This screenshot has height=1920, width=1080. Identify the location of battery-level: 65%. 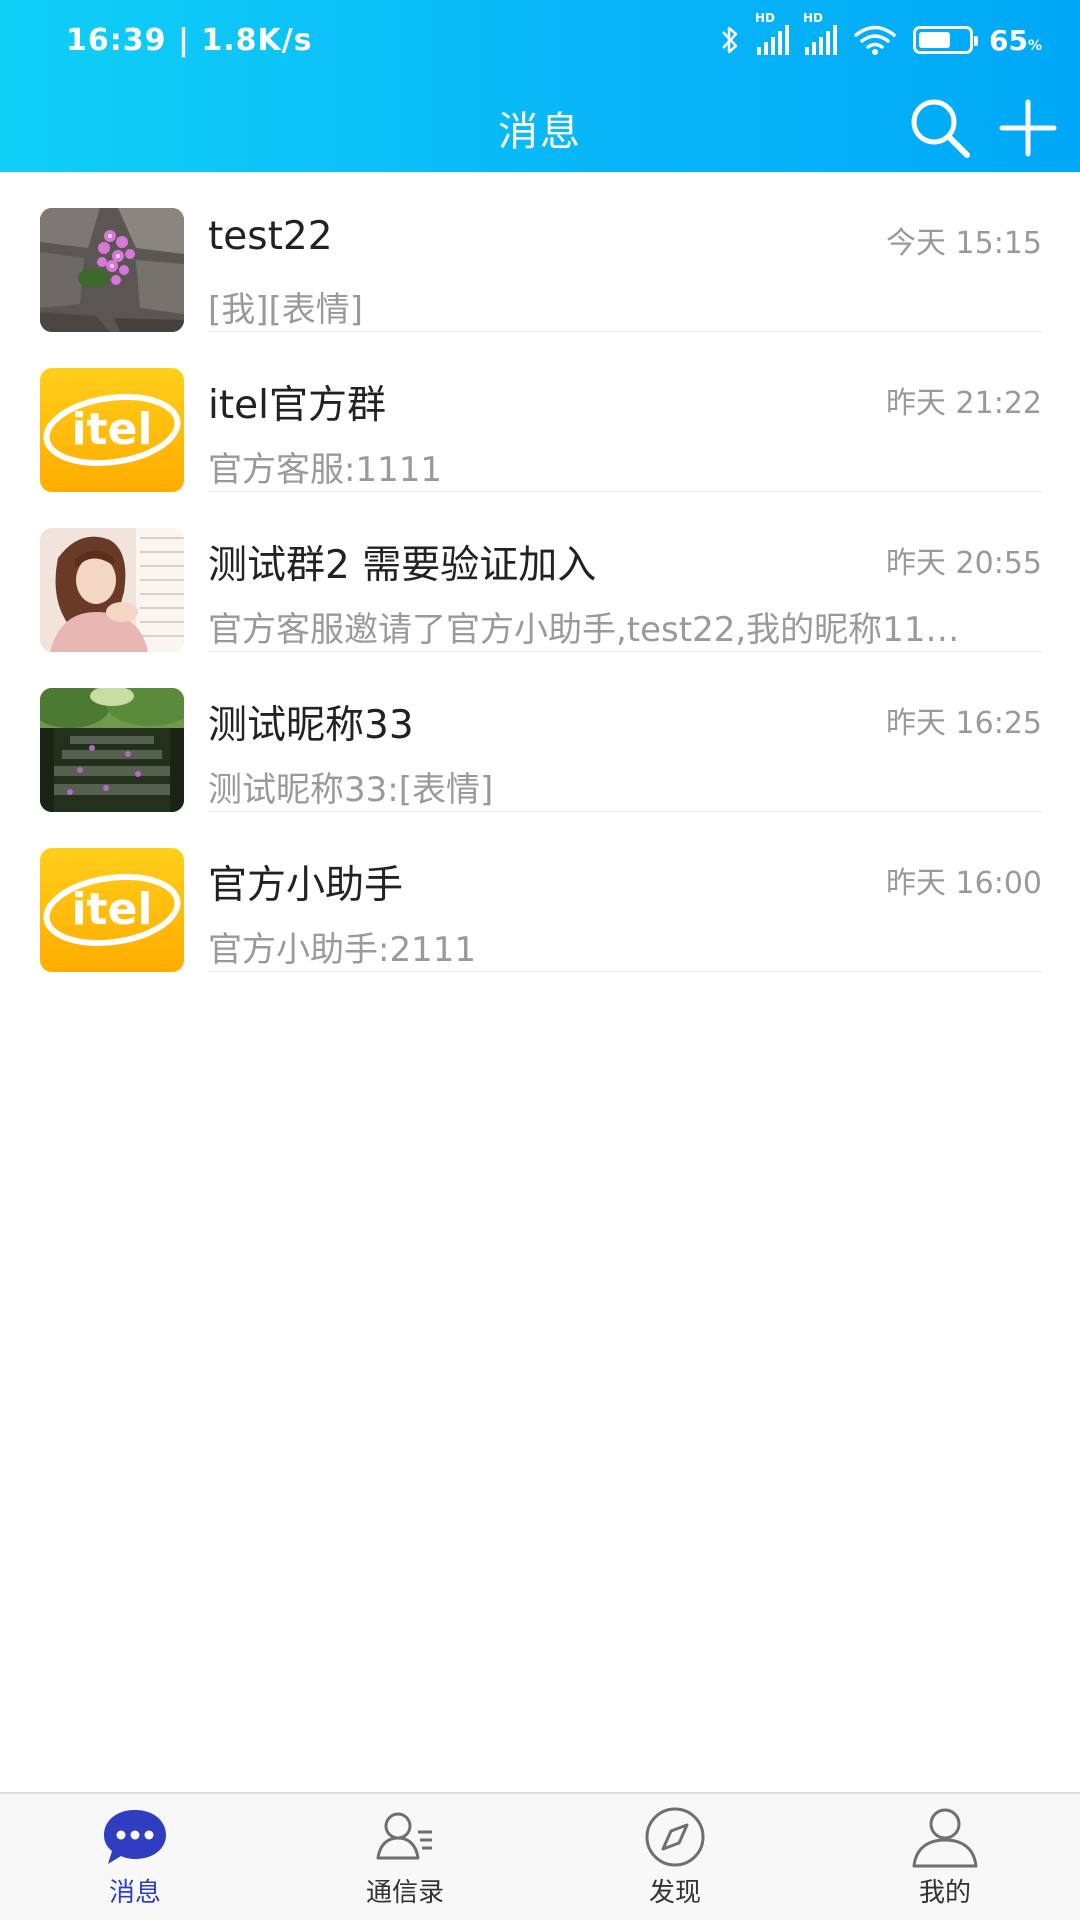
(1015, 40).